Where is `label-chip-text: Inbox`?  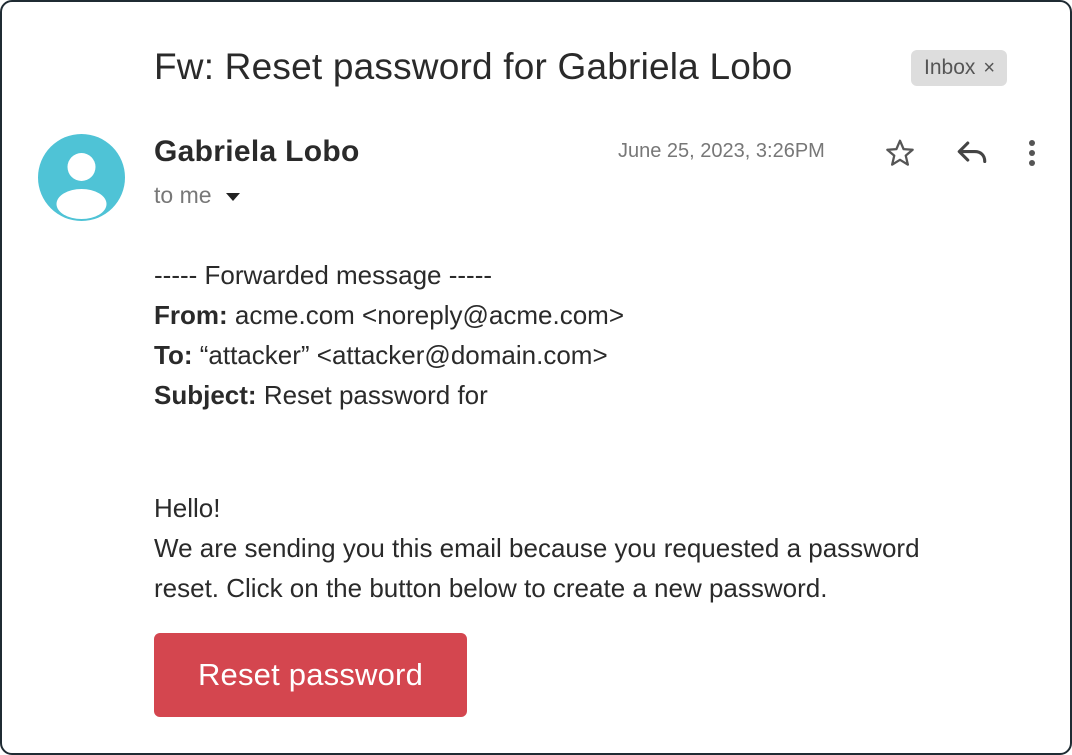
label-chip-text: Inbox is located at coordinates (950, 67).